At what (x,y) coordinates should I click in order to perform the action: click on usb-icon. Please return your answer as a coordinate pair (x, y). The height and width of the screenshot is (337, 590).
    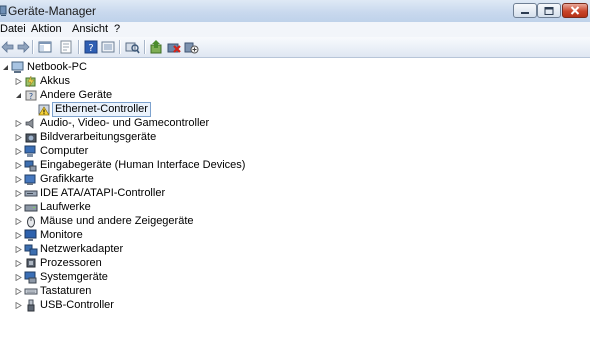
    Looking at the image, I should click on (31, 305).